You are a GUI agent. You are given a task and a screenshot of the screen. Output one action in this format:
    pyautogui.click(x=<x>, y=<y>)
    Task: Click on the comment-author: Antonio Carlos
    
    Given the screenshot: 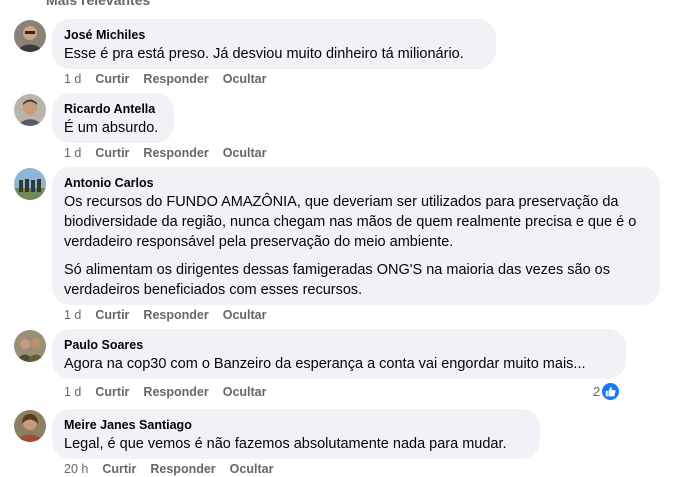 What is the action you would take?
    pyautogui.click(x=356, y=183)
    